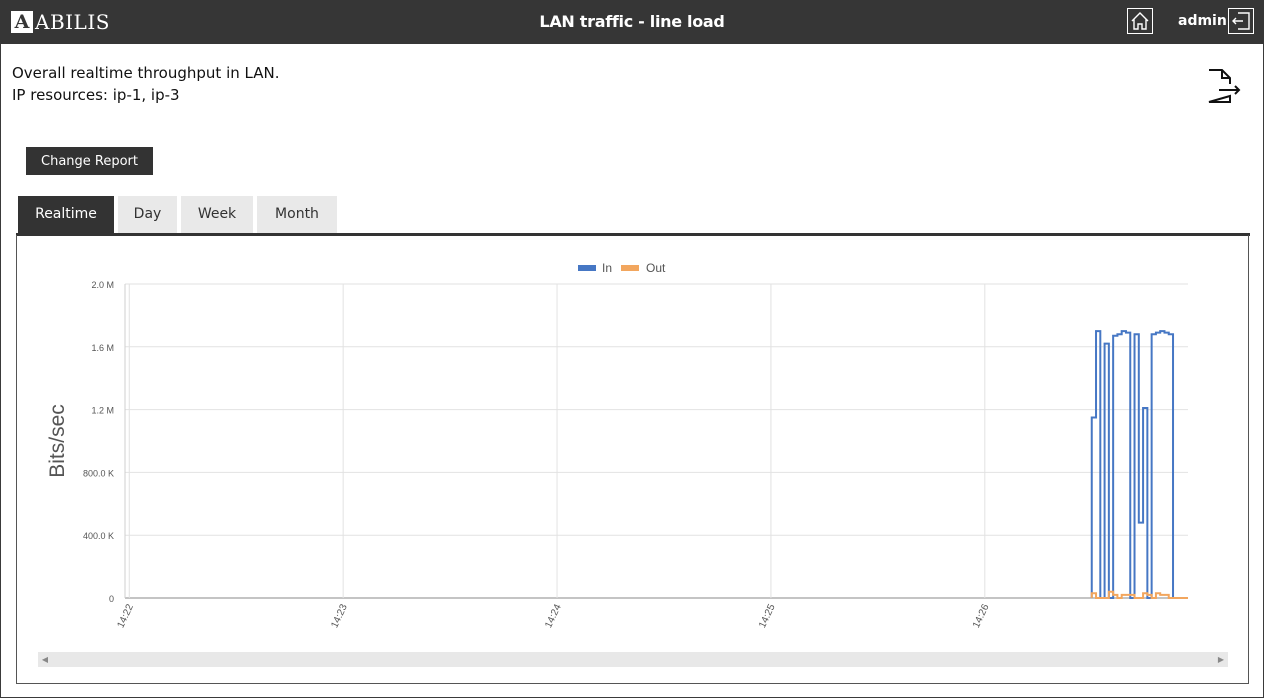 The height and width of the screenshot is (698, 1264). I want to click on chart-legend: In Out, so click(622, 268).